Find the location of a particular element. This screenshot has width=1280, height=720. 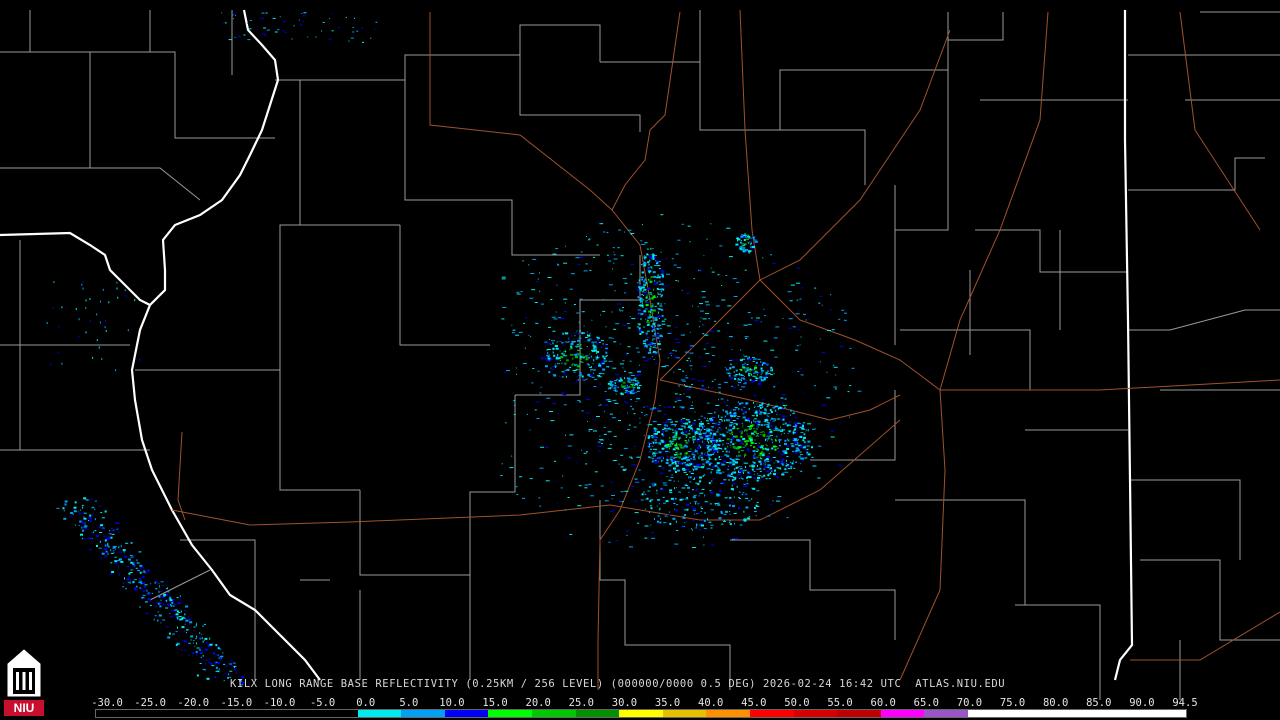

scale-label: 20.0 is located at coordinates (538, 703).